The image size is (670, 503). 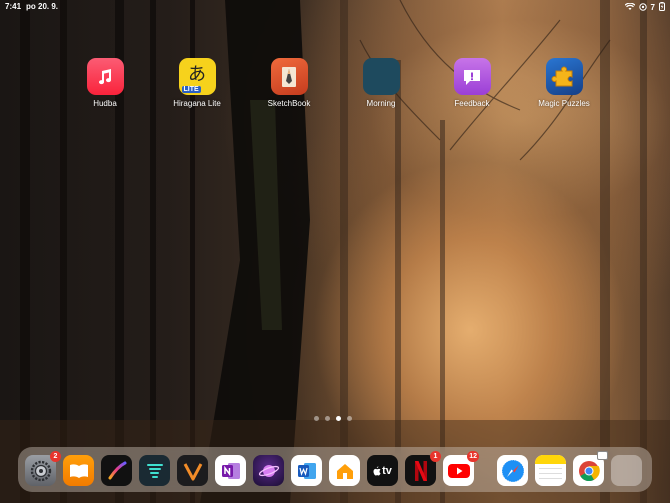 What do you see at coordinates (381, 103) in the screenshot?
I see `app-label: Morning` at bounding box center [381, 103].